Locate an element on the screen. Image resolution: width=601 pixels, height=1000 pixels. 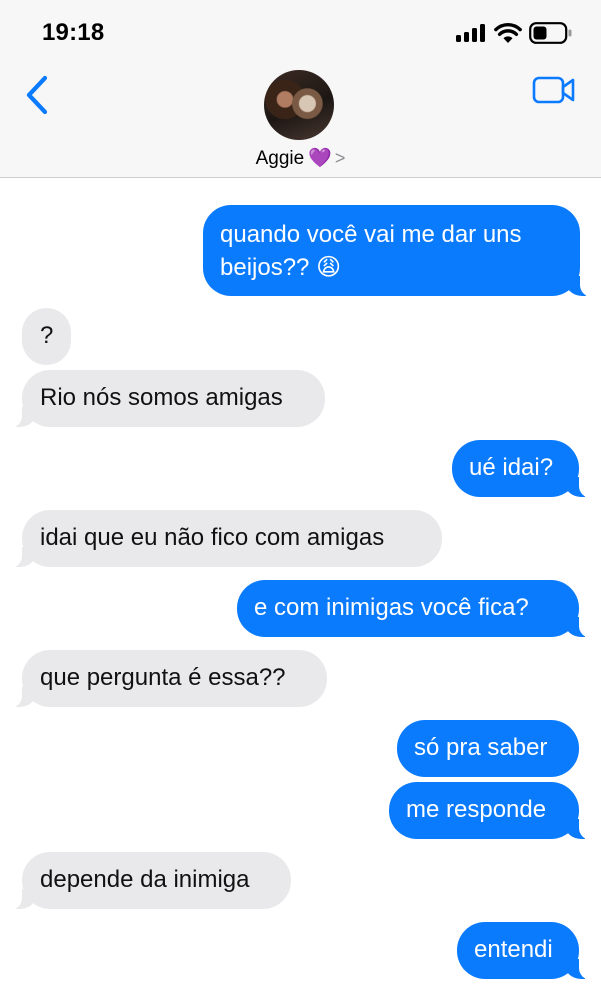
battery-icon is located at coordinates (550, 33).